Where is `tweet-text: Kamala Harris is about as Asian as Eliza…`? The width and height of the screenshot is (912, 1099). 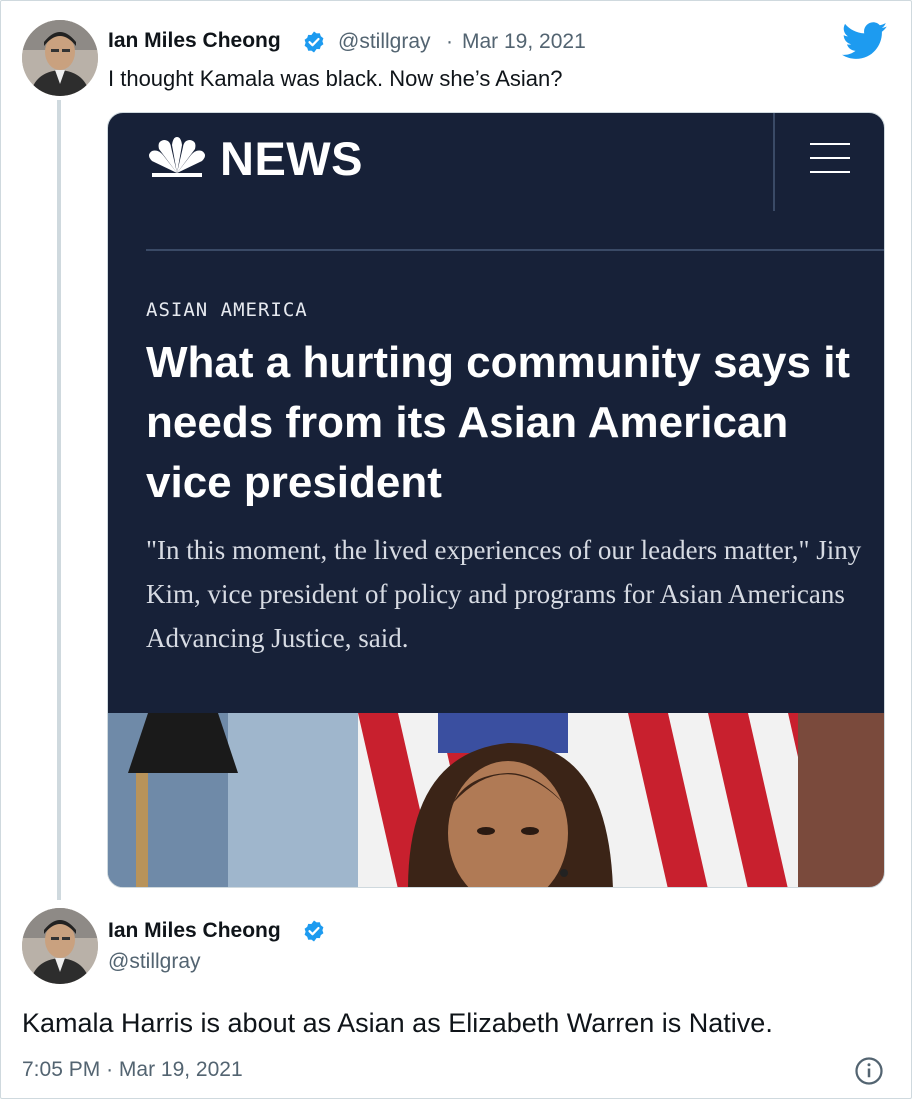 tweet-text: Kamala Harris is about as Asian as Eliza… is located at coordinates (397, 1023).